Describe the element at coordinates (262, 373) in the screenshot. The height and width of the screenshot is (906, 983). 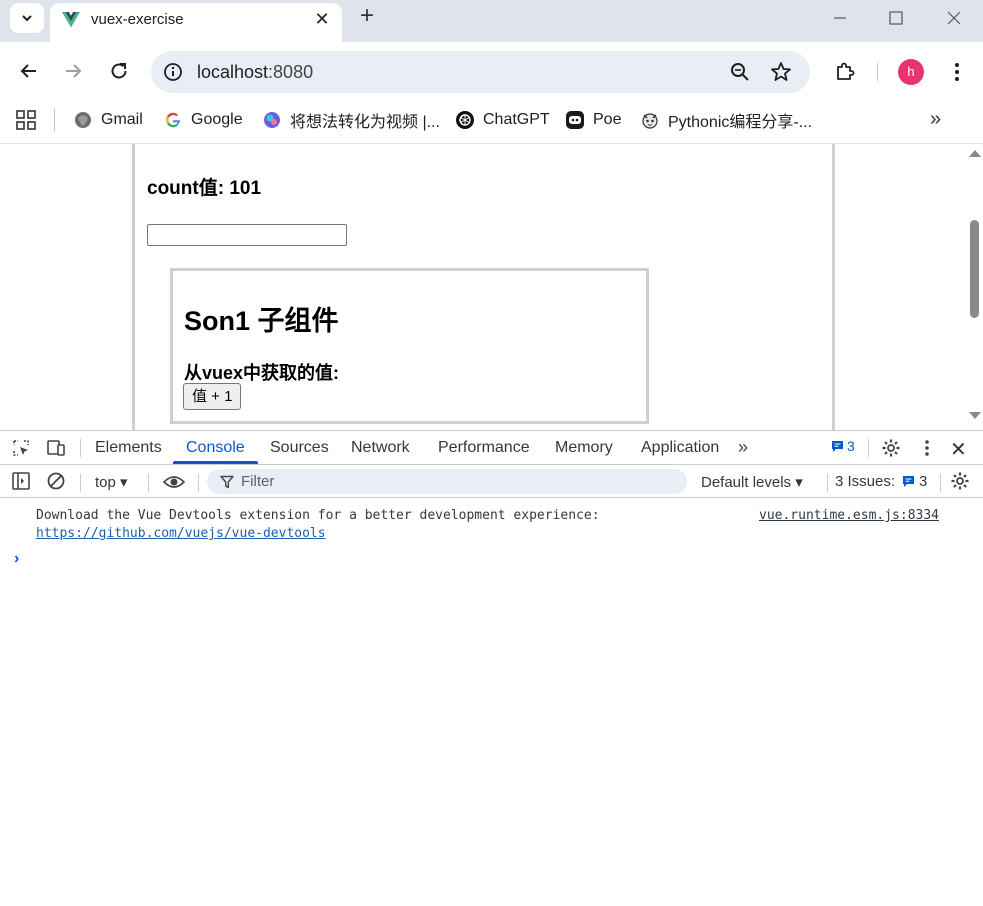
I see `son1-value-label: 从vuex中获取的值:` at that location.